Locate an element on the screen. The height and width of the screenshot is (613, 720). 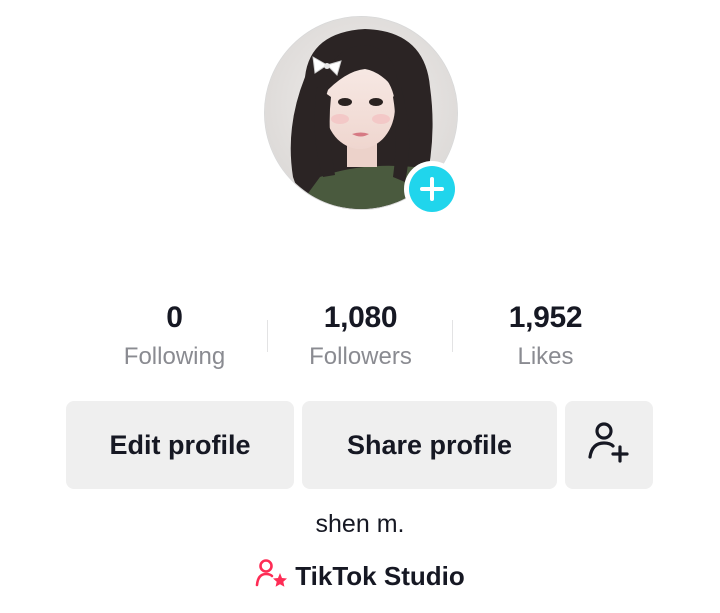
followers-label: Followers is located at coordinates (360, 356).